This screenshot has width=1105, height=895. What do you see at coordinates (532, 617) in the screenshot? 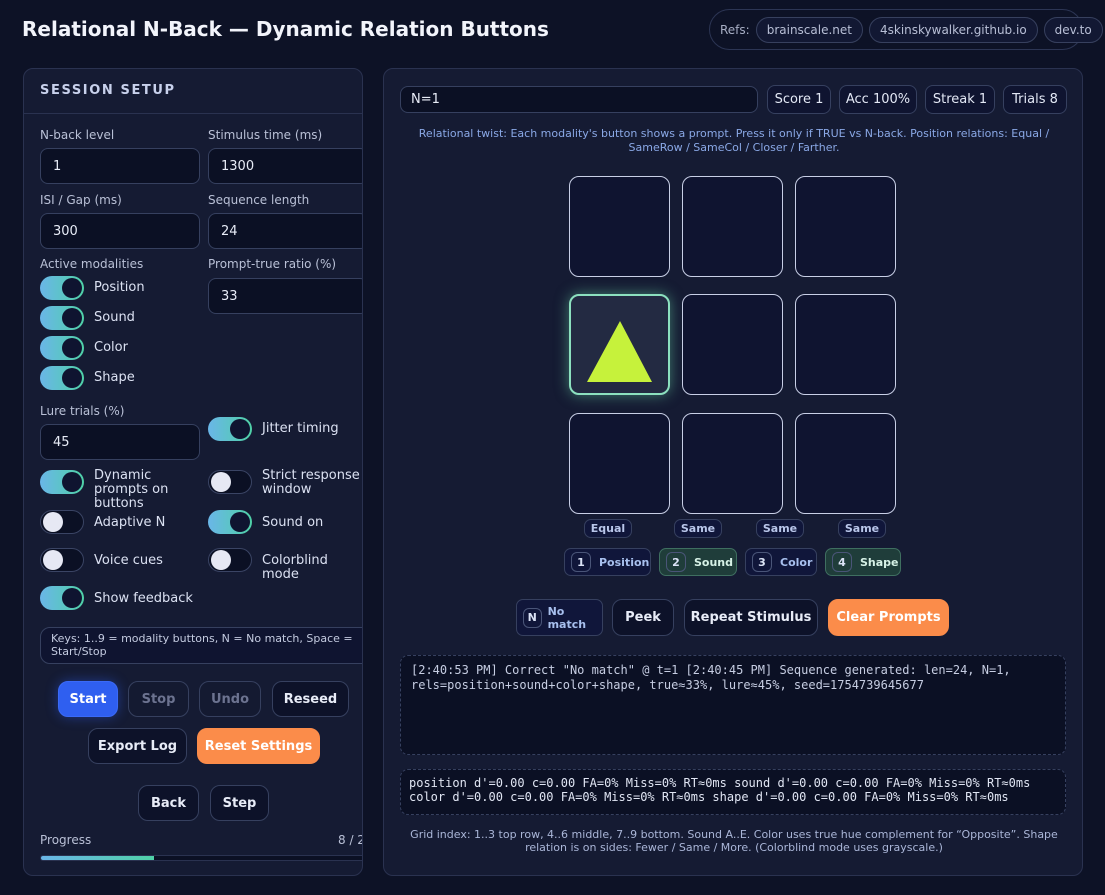
I see `key-badge: N` at bounding box center [532, 617].